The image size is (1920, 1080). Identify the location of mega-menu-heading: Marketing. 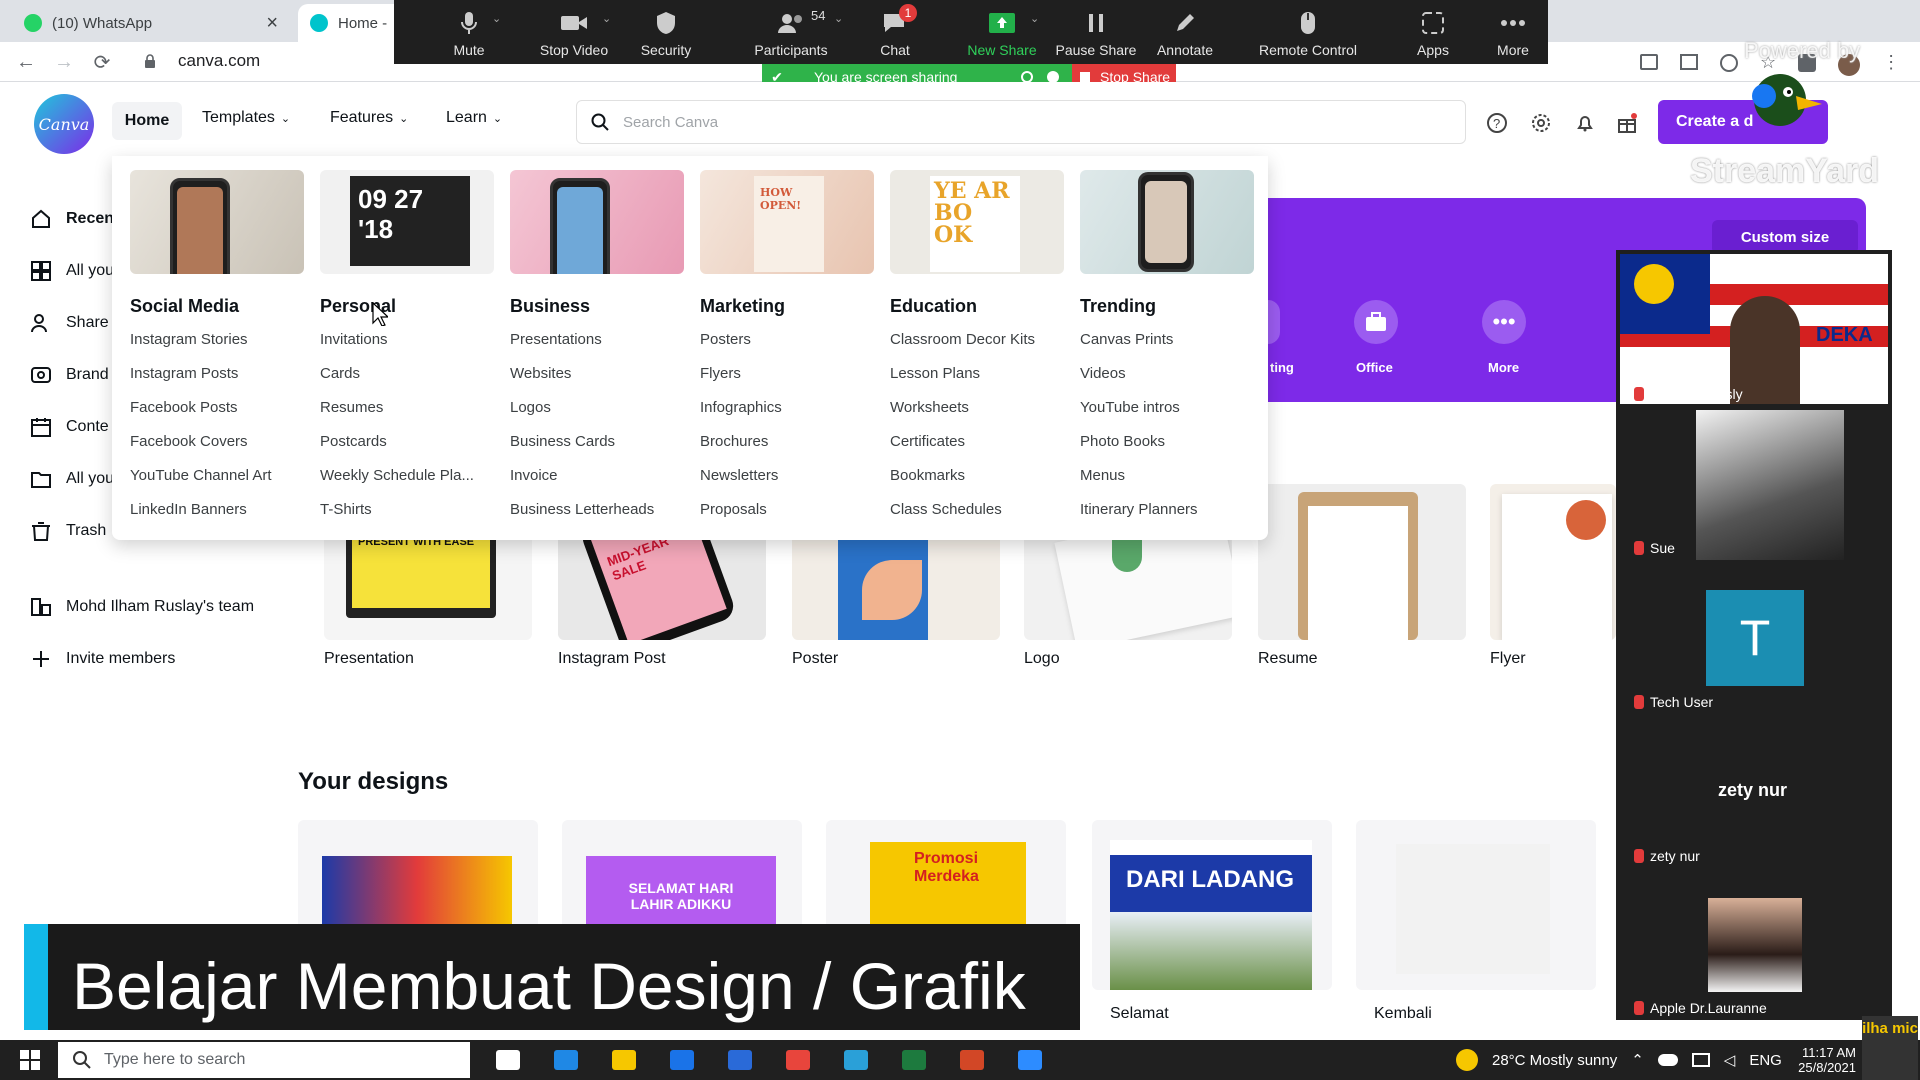
(787, 306).